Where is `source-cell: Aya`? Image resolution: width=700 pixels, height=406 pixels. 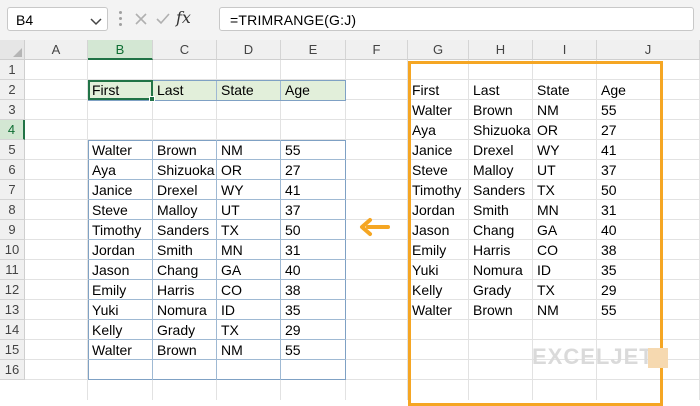 source-cell: Aya is located at coordinates (102, 170).